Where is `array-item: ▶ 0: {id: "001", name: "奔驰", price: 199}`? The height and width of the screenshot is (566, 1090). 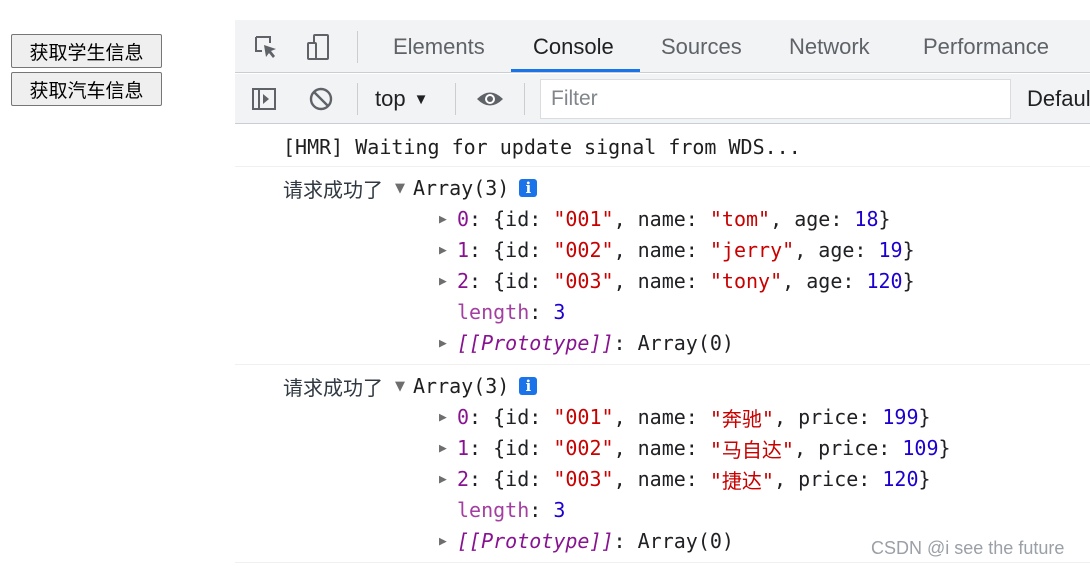 array-item: ▶ 0: {id: "001", name: "奔驰", price: 199} is located at coordinates (685, 417).